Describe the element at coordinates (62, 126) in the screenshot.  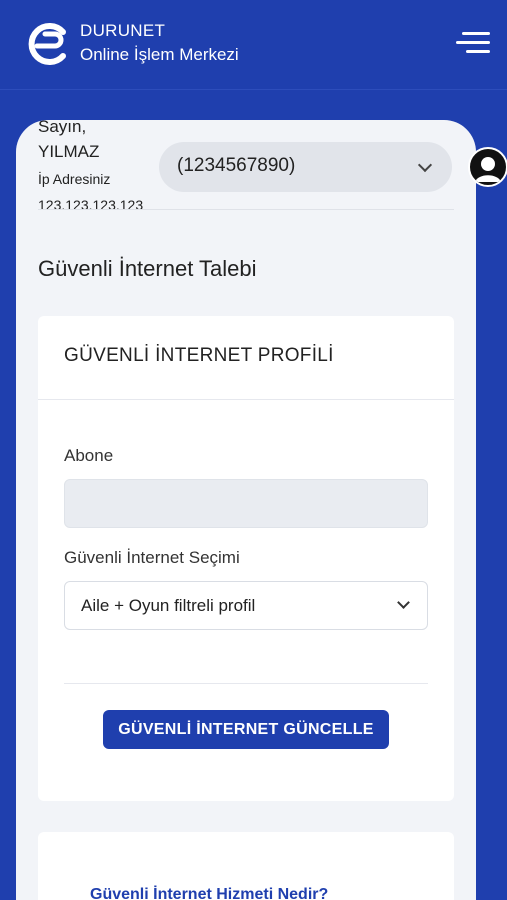
I see `greeting-text: Sayın,` at that location.